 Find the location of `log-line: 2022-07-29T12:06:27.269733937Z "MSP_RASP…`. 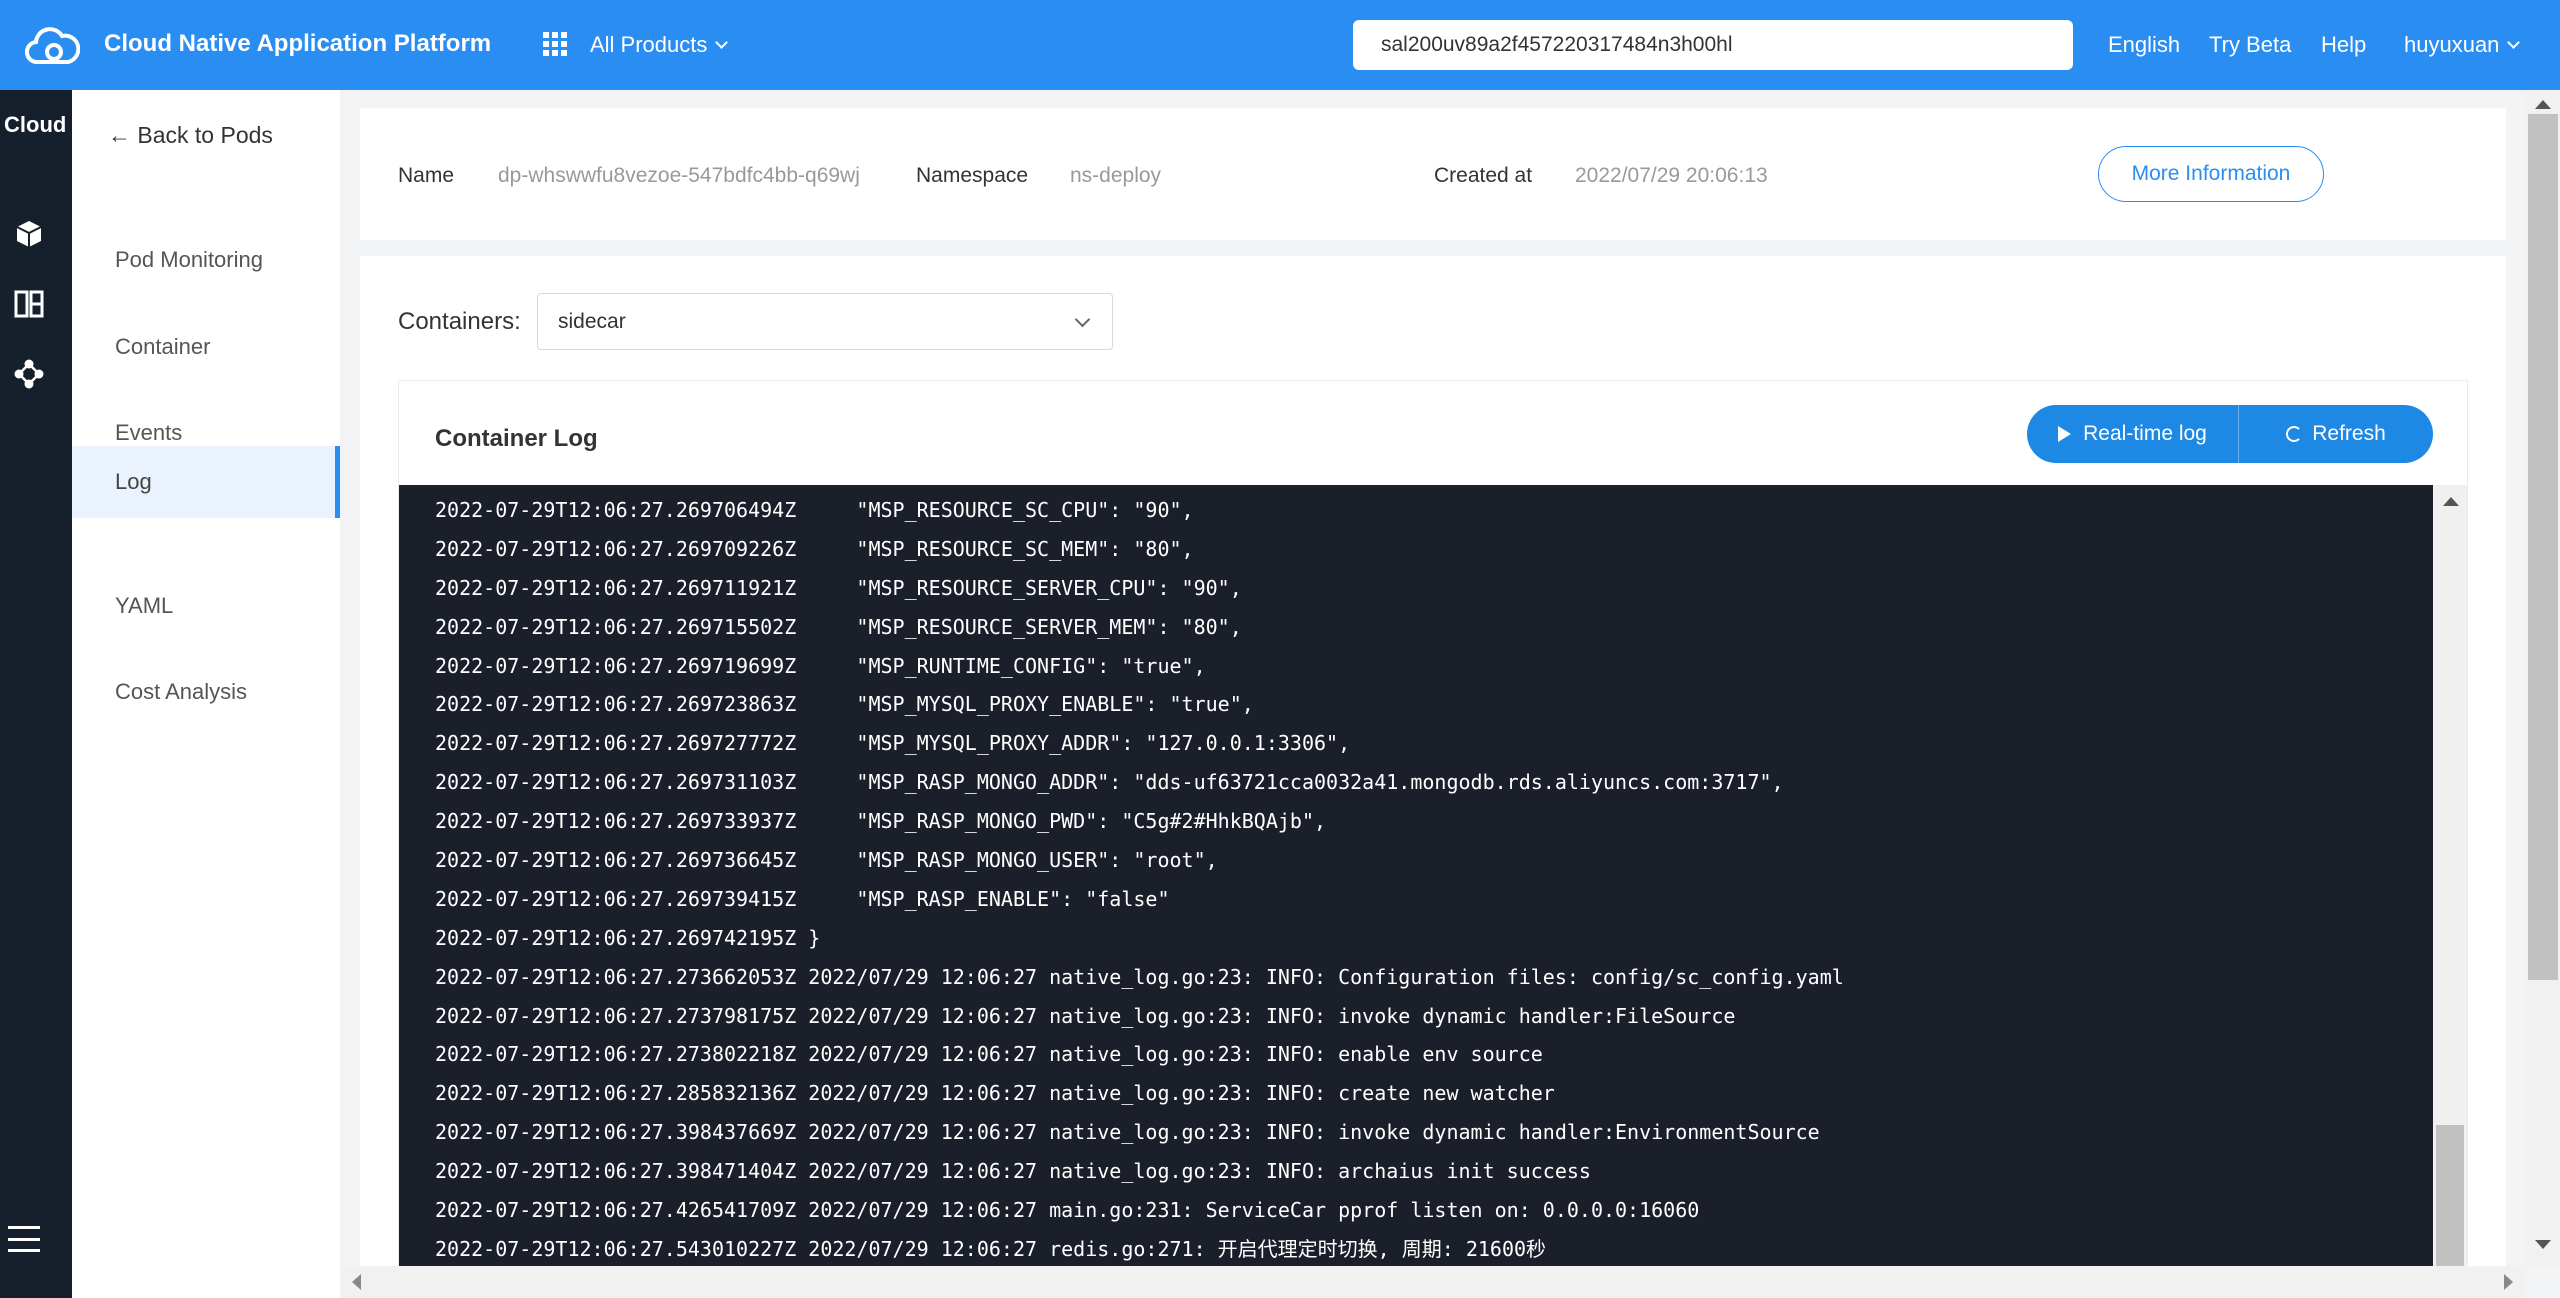

log-line: 2022-07-29T12:06:27.269733937Z "MSP_RASP… is located at coordinates (881, 821).